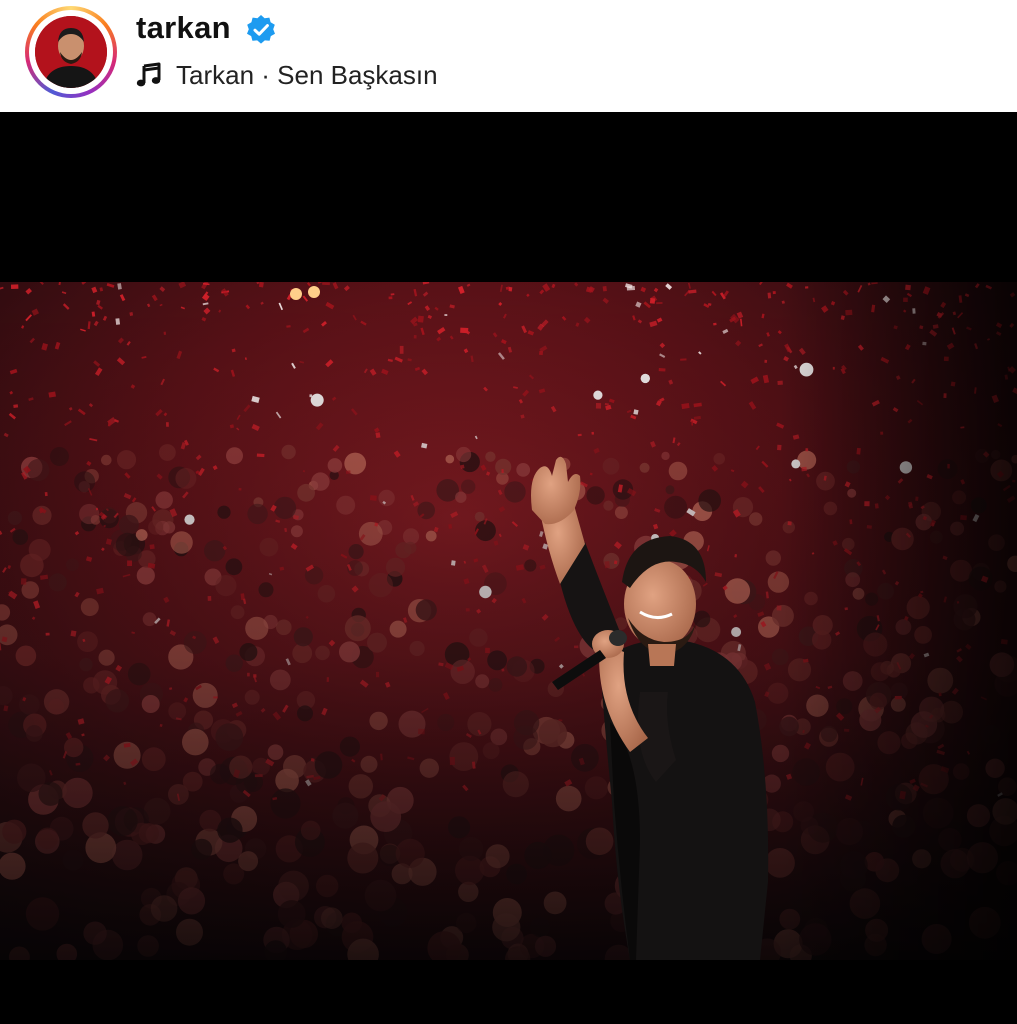 The width and height of the screenshot is (1017, 1024). I want to click on post-header: tarkan Tarkan · Sen Başkasın, so click(508, 56).